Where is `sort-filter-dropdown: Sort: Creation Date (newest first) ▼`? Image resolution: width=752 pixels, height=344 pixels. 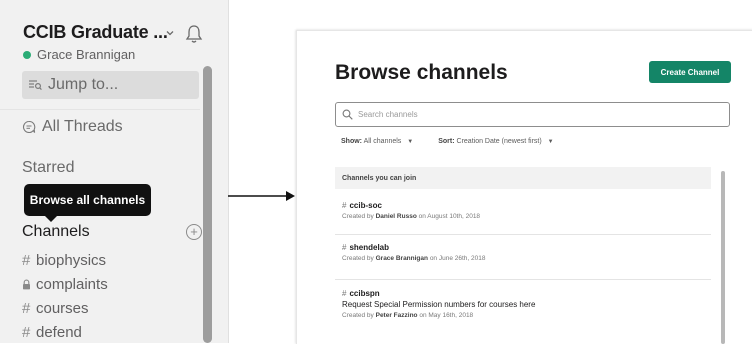 sort-filter-dropdown: Sort: Creation Date (newest first) ▼ is located at coordinates (495, 141).